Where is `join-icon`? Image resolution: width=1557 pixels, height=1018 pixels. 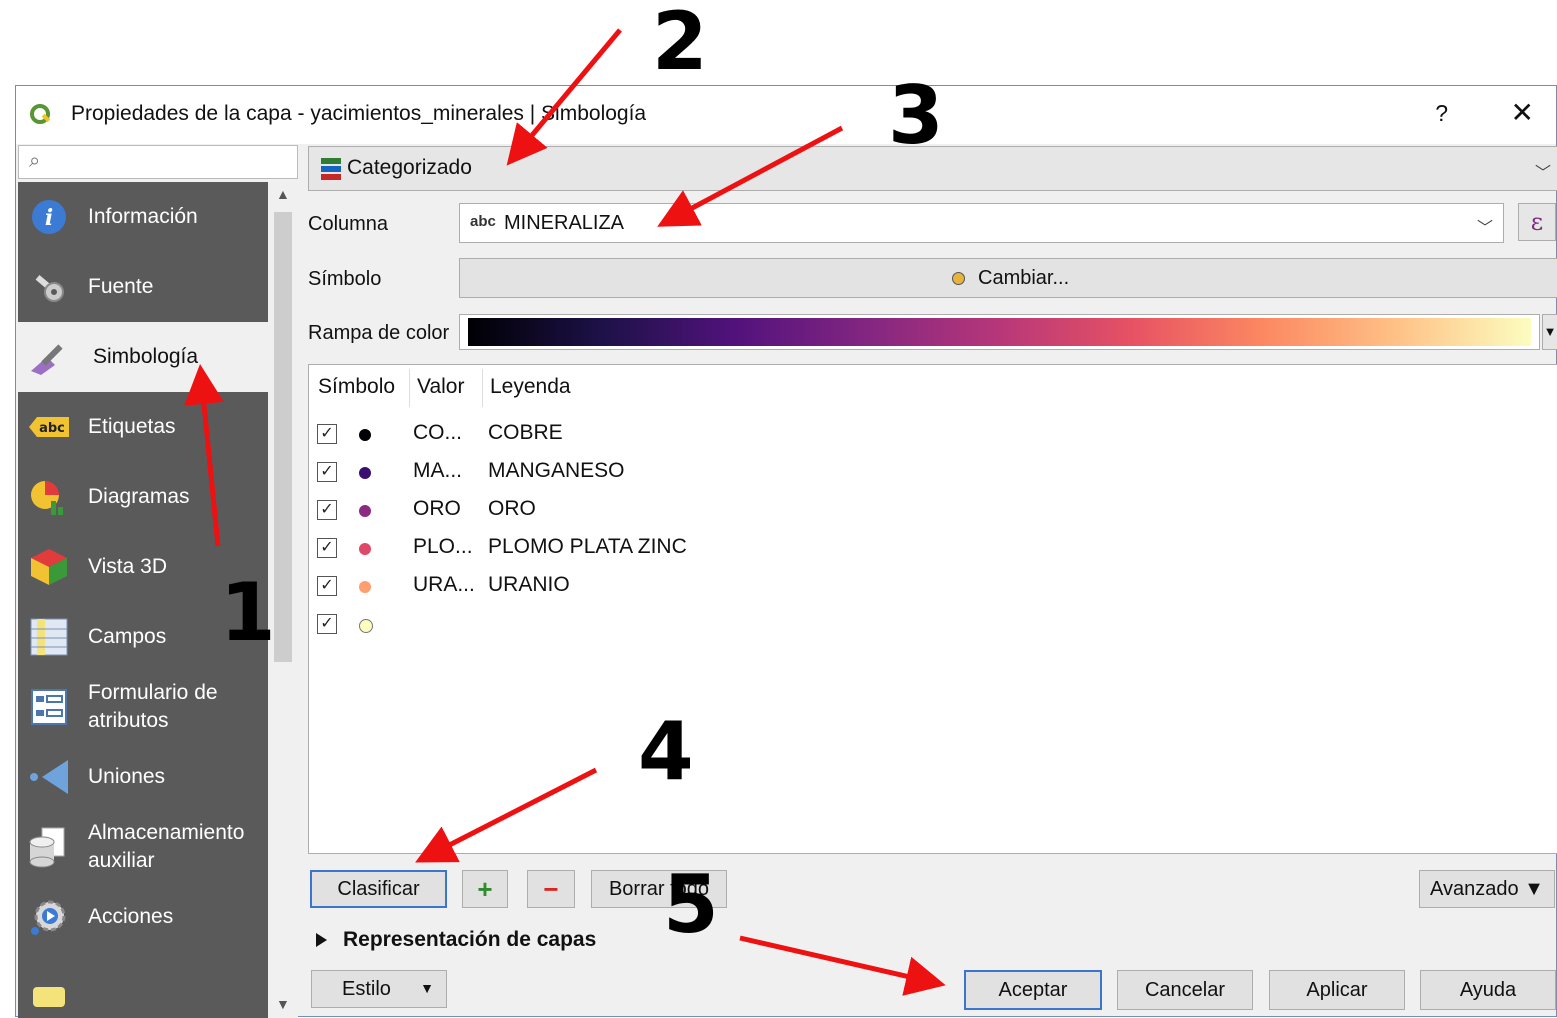 join-icon is located at coordinates (49, 777).